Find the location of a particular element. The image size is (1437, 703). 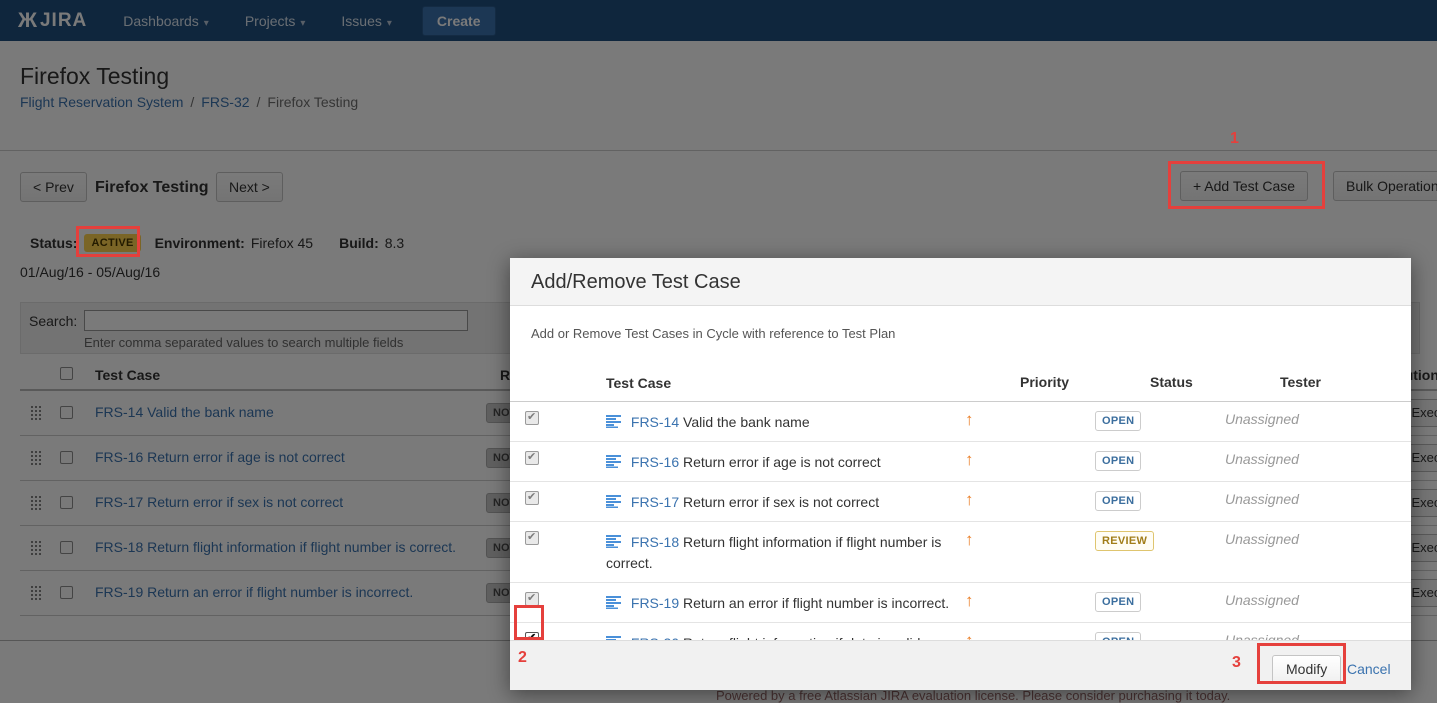

test-case-link: FRS-19 is located at coordinates (655, 603).